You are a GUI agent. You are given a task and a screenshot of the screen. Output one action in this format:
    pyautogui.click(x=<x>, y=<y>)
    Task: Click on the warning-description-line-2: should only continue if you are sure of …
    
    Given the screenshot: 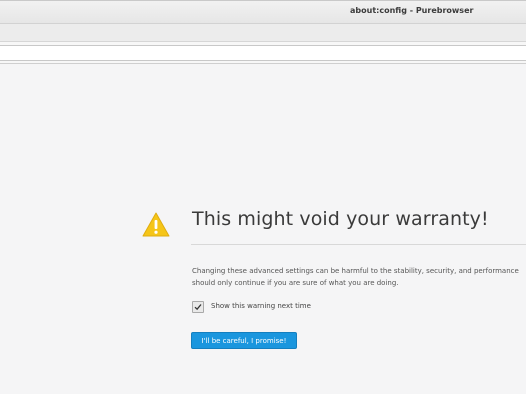 What is the action you would take?
    pyautogui.click(x=295, y=283)
    